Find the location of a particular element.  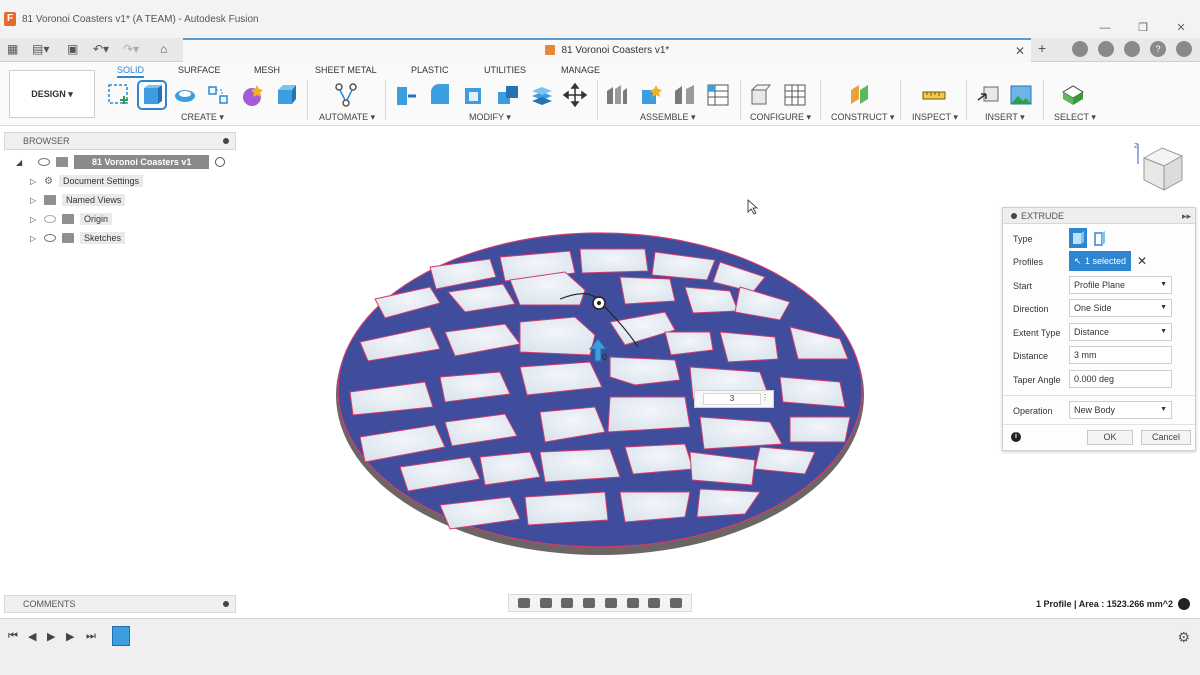

activate-radio-icon is located at coordinates (220, 162).